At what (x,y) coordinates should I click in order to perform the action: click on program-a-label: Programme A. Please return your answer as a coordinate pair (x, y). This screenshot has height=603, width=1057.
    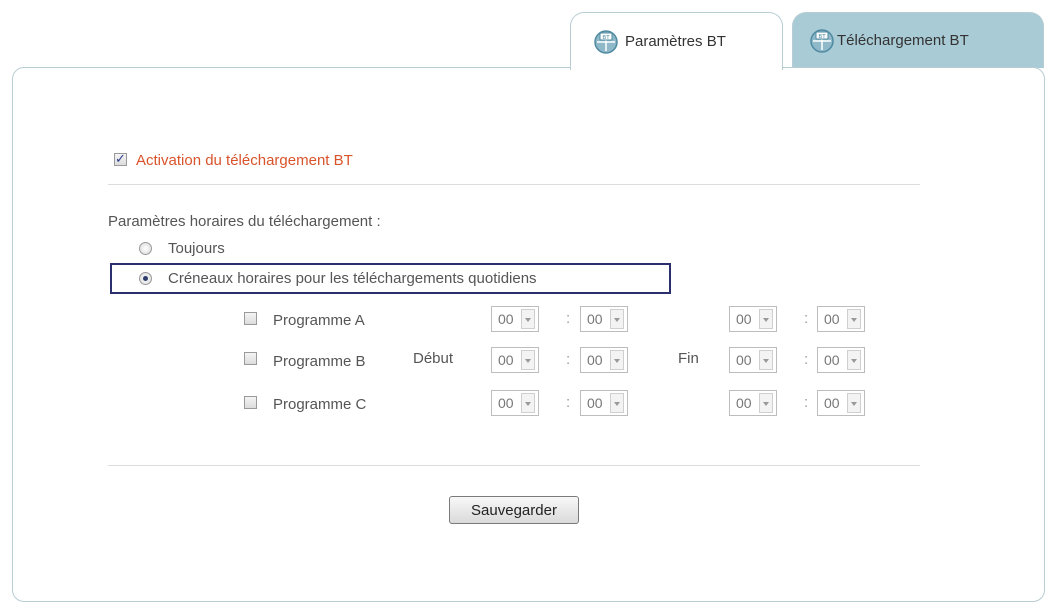
    Looking at the image, I should click on (319, 320).